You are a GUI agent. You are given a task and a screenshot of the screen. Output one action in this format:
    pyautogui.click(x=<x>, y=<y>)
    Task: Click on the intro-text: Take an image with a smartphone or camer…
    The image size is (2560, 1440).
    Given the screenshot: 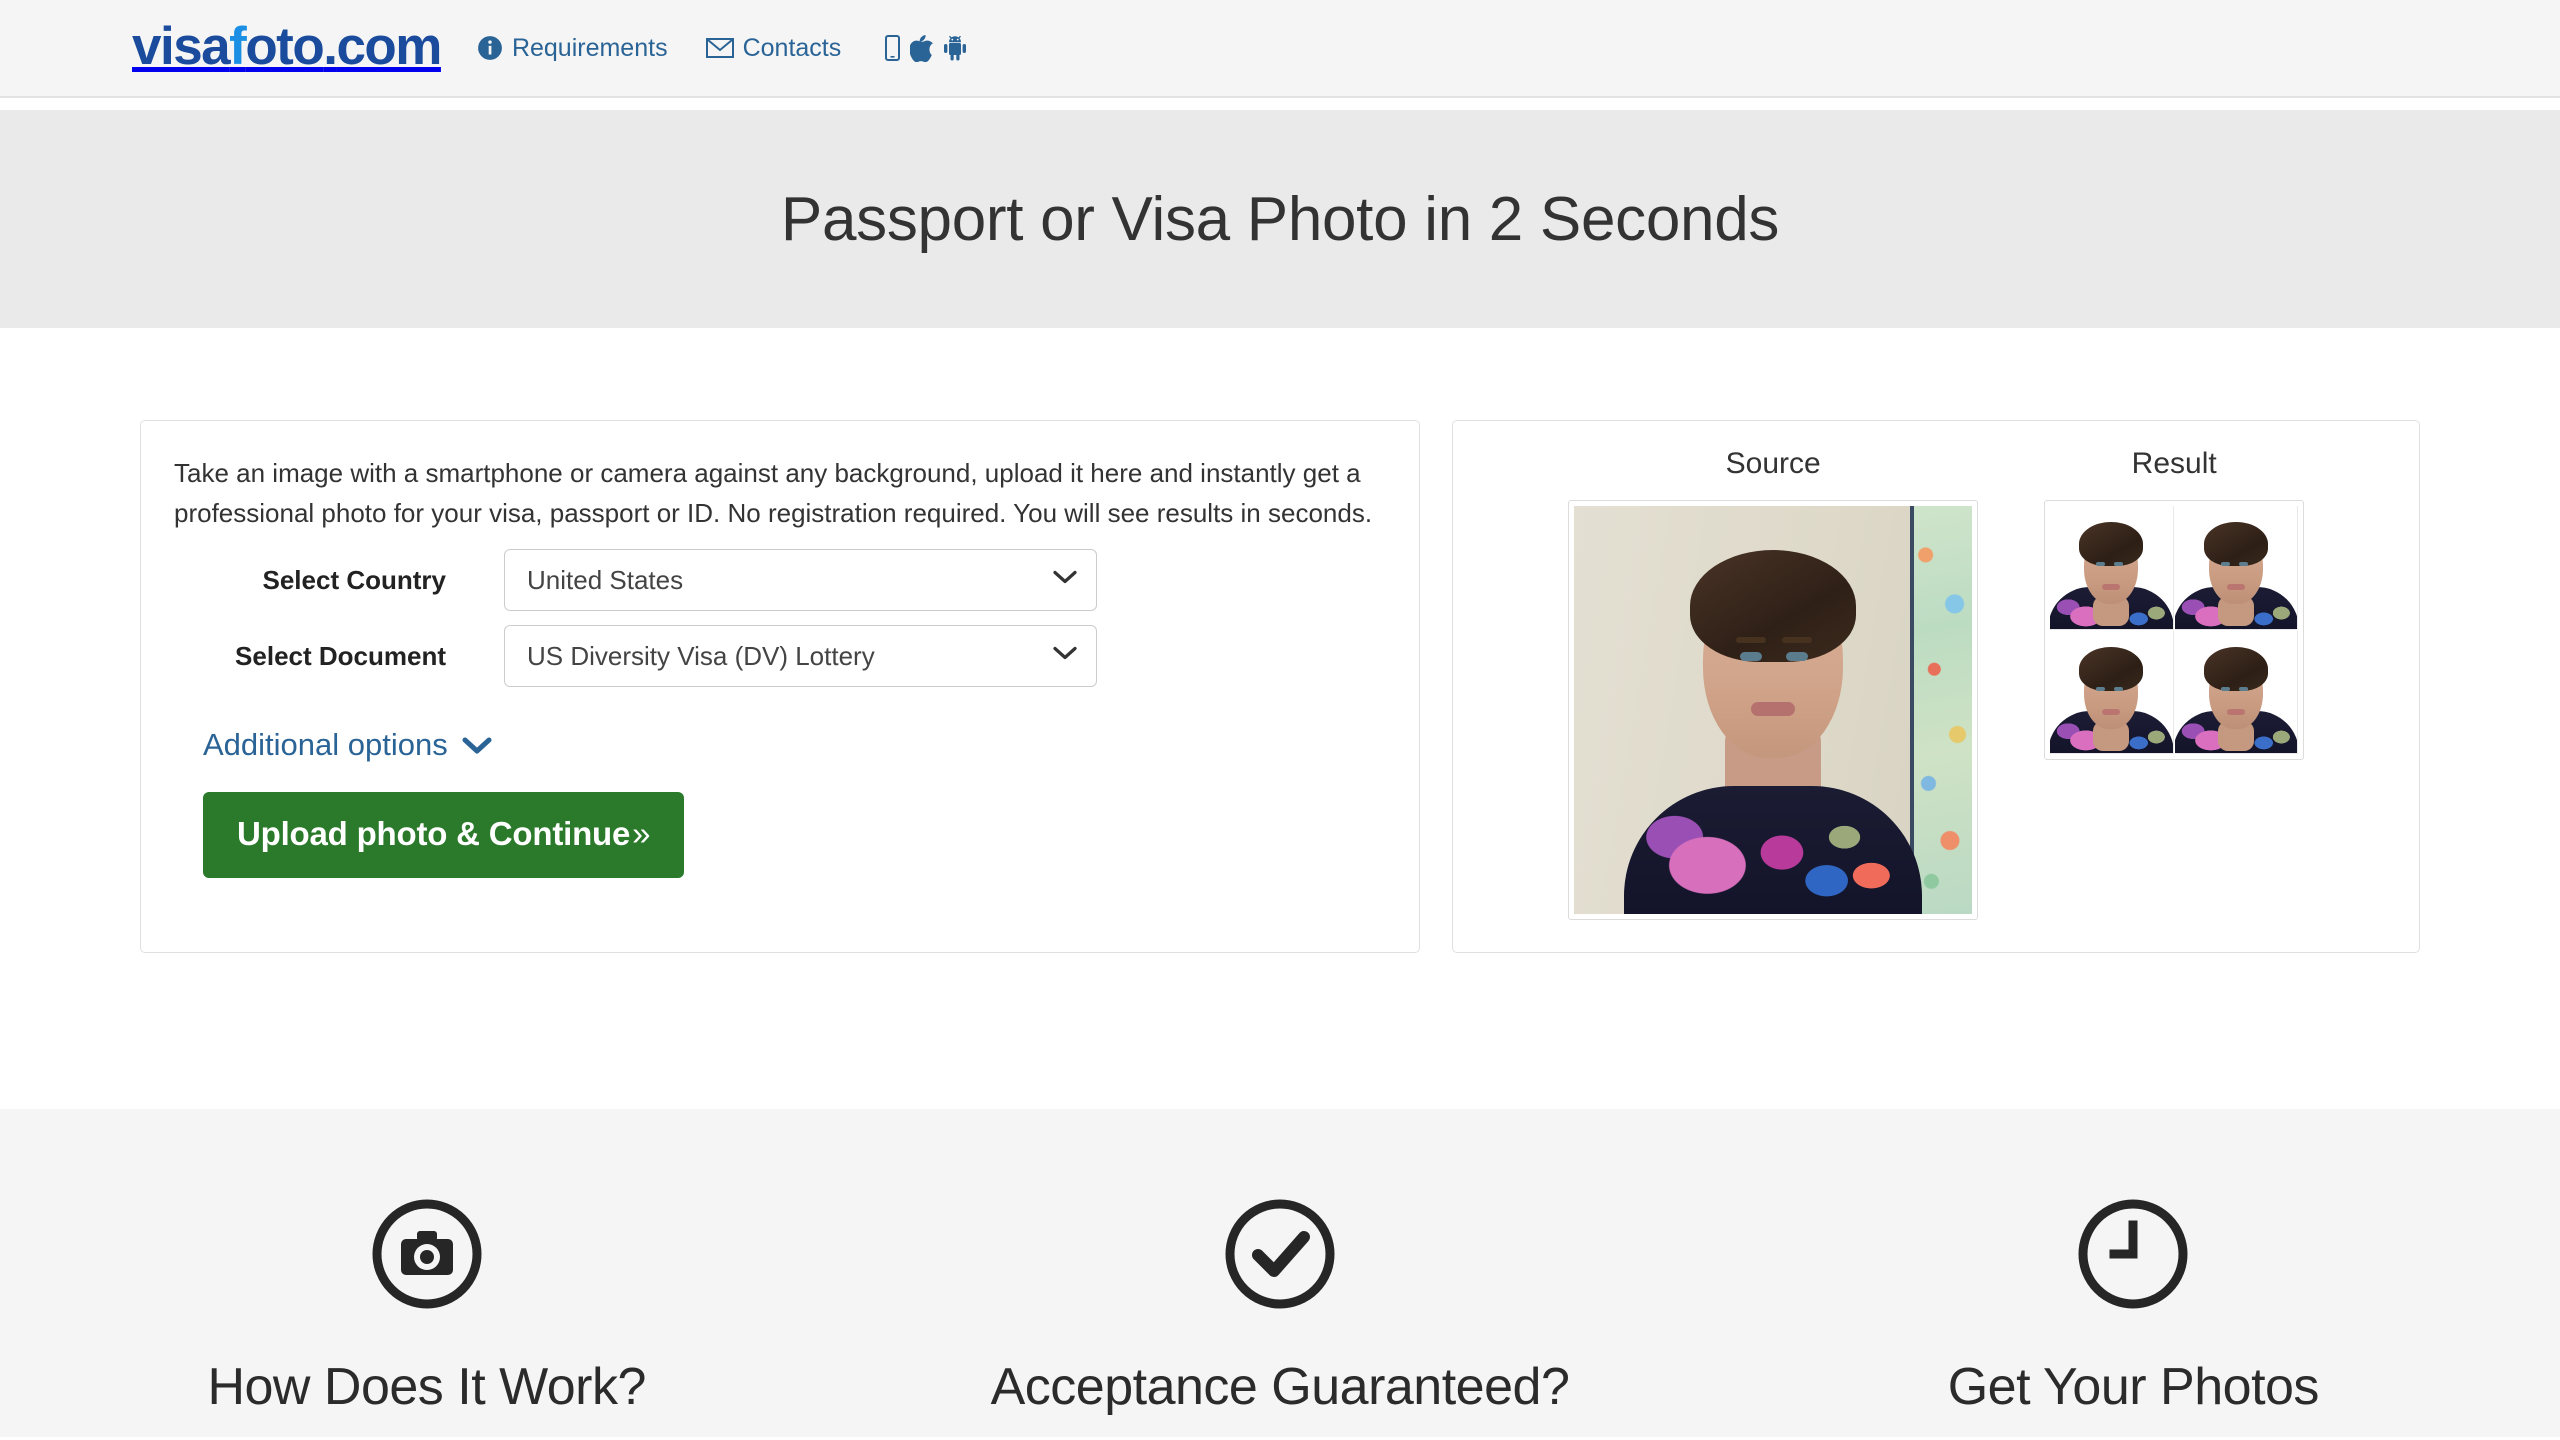 What is the action you would take?
    pyautogui.click(x=773, y=493)
    